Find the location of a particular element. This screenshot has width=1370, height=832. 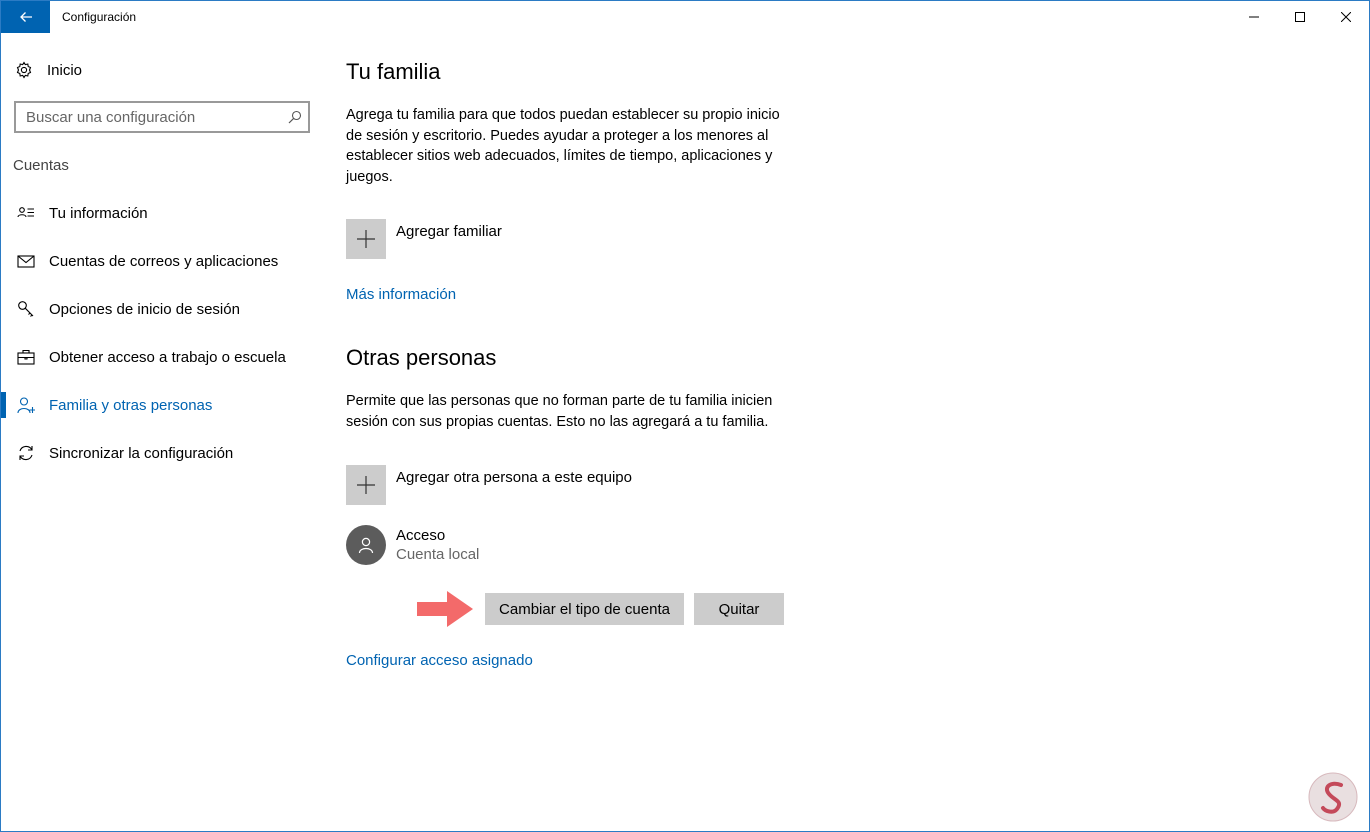

back-button is located at coordinates (25, 17).